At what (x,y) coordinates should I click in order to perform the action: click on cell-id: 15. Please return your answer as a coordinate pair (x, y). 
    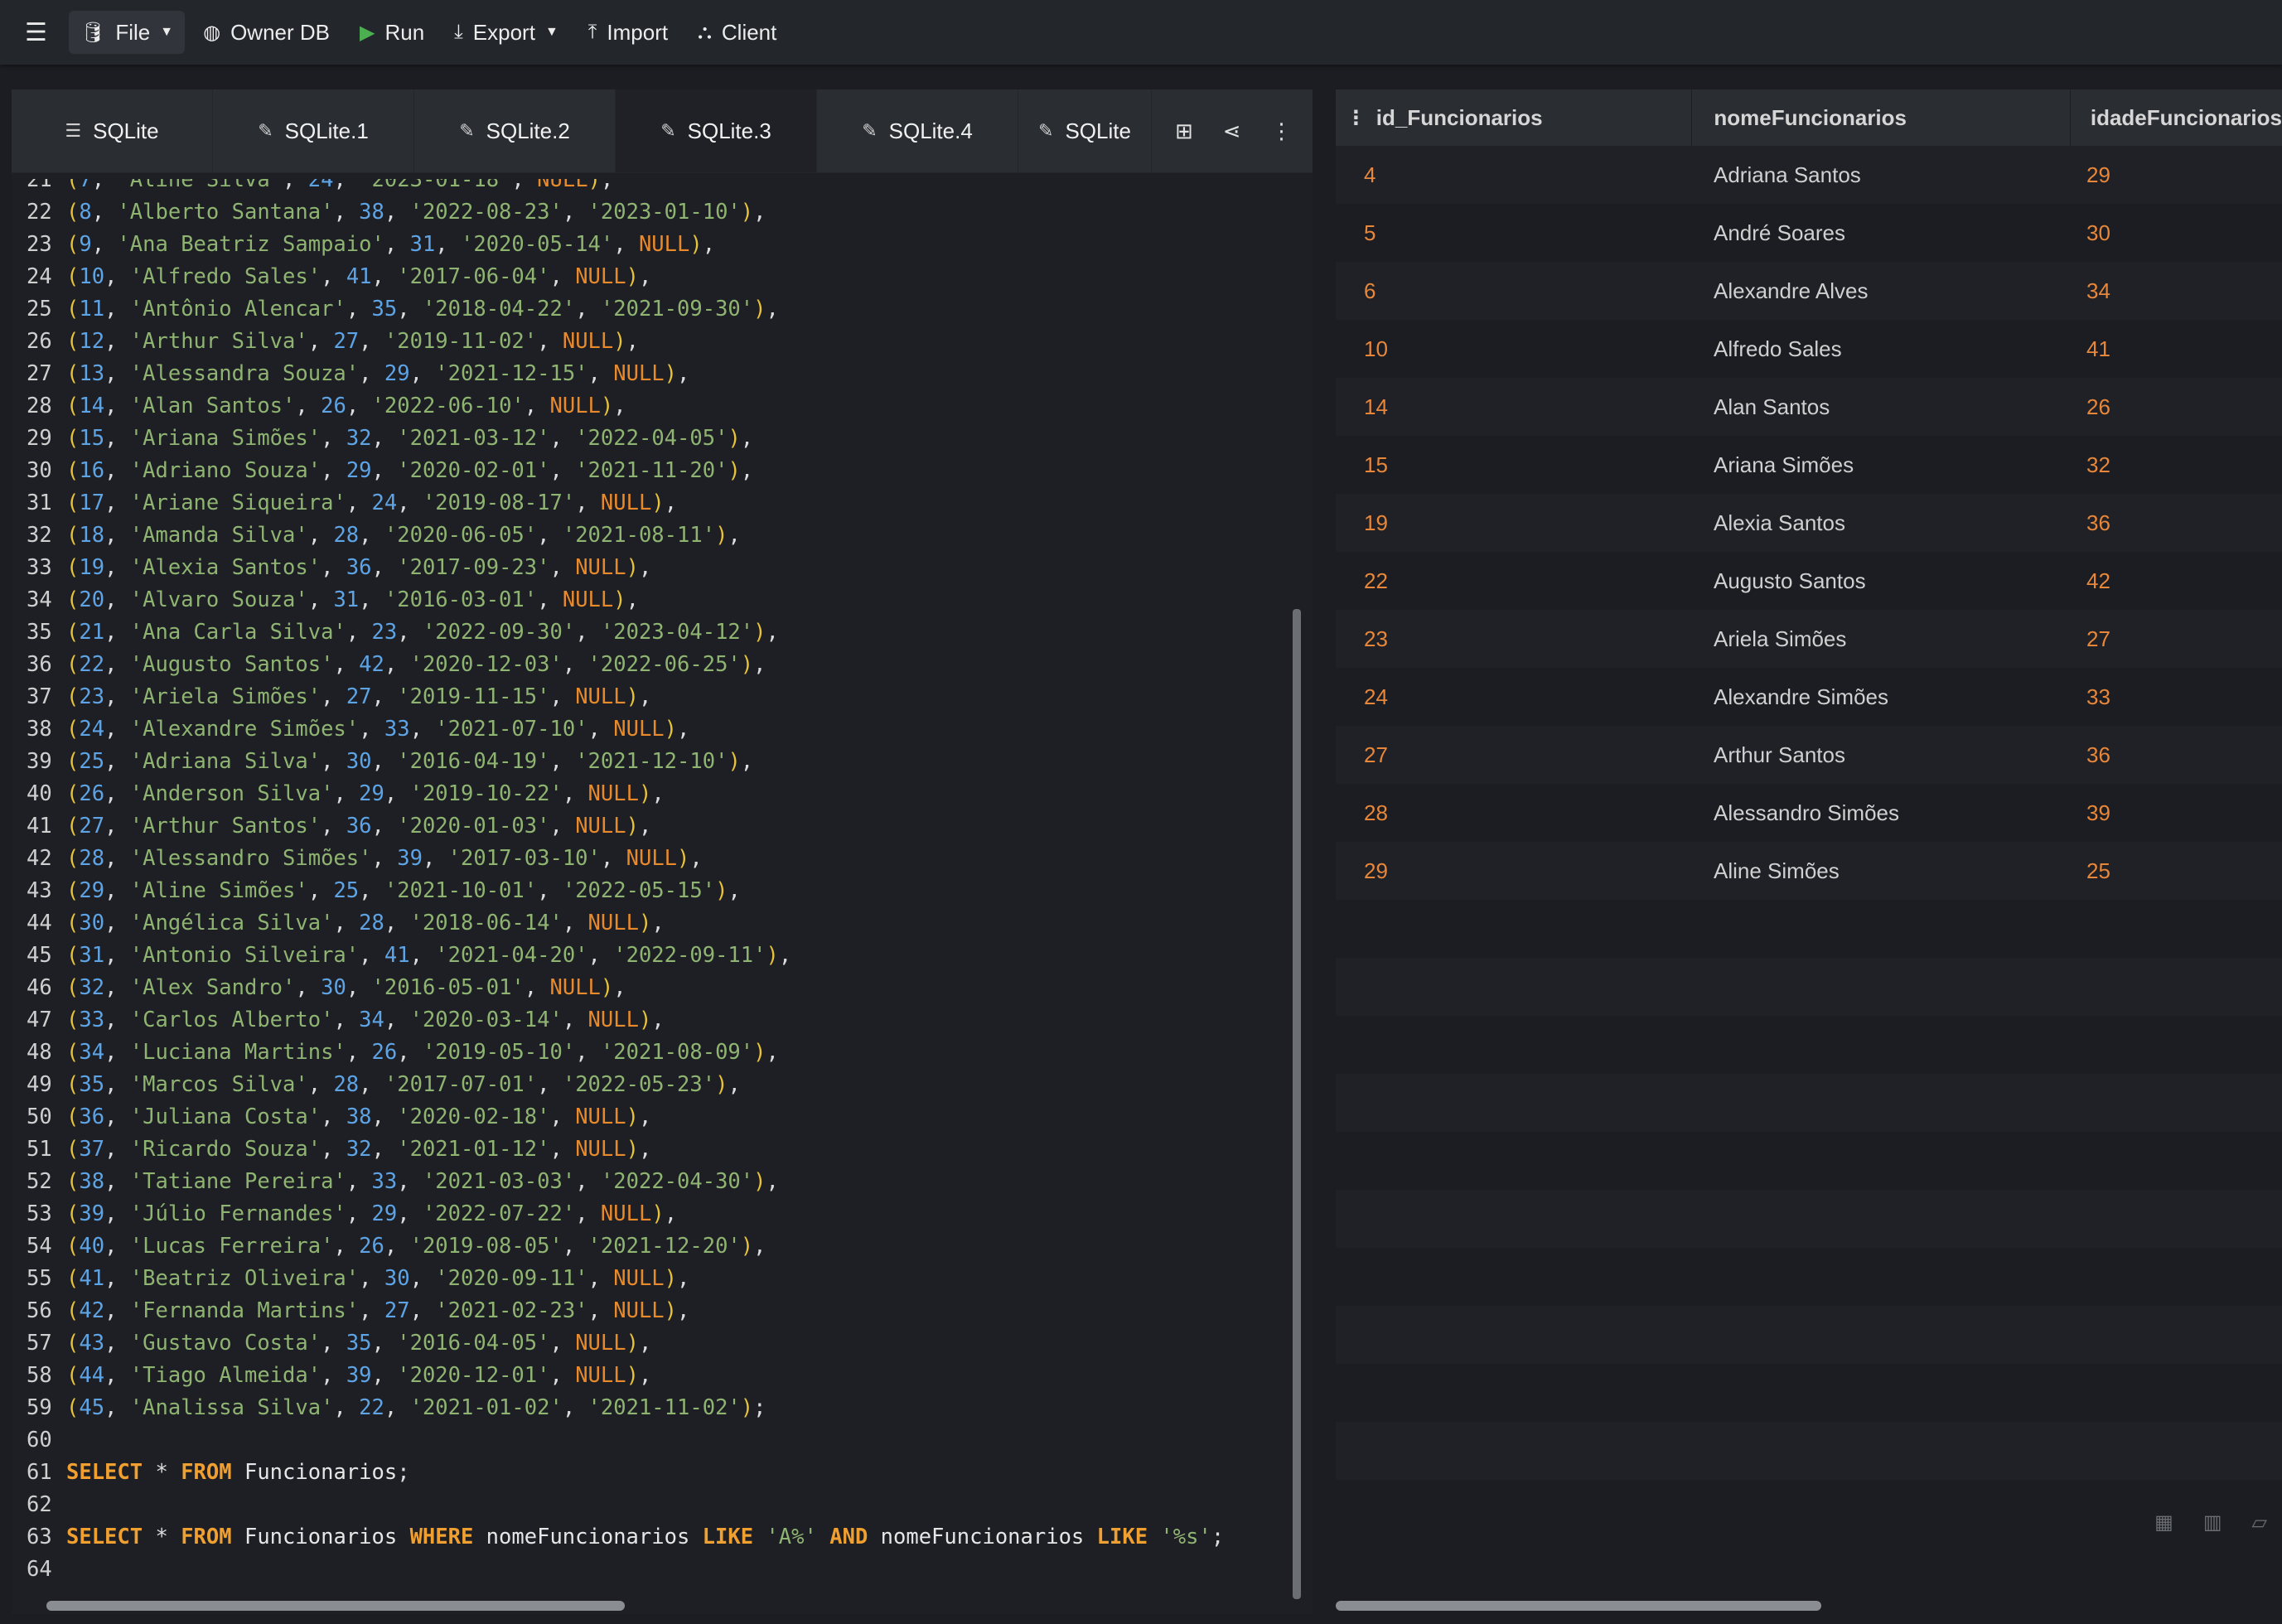
    Looking at the image, I should click on (1525, 465).